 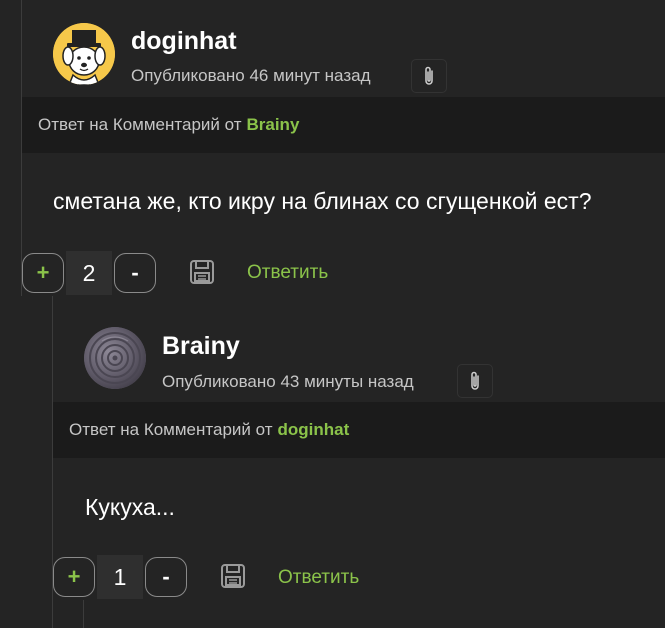 What do you see at coordinates (272, 125) in the screenshot?
I see `reply-to-user-link: Brainy` at bounding box center [272, 125].